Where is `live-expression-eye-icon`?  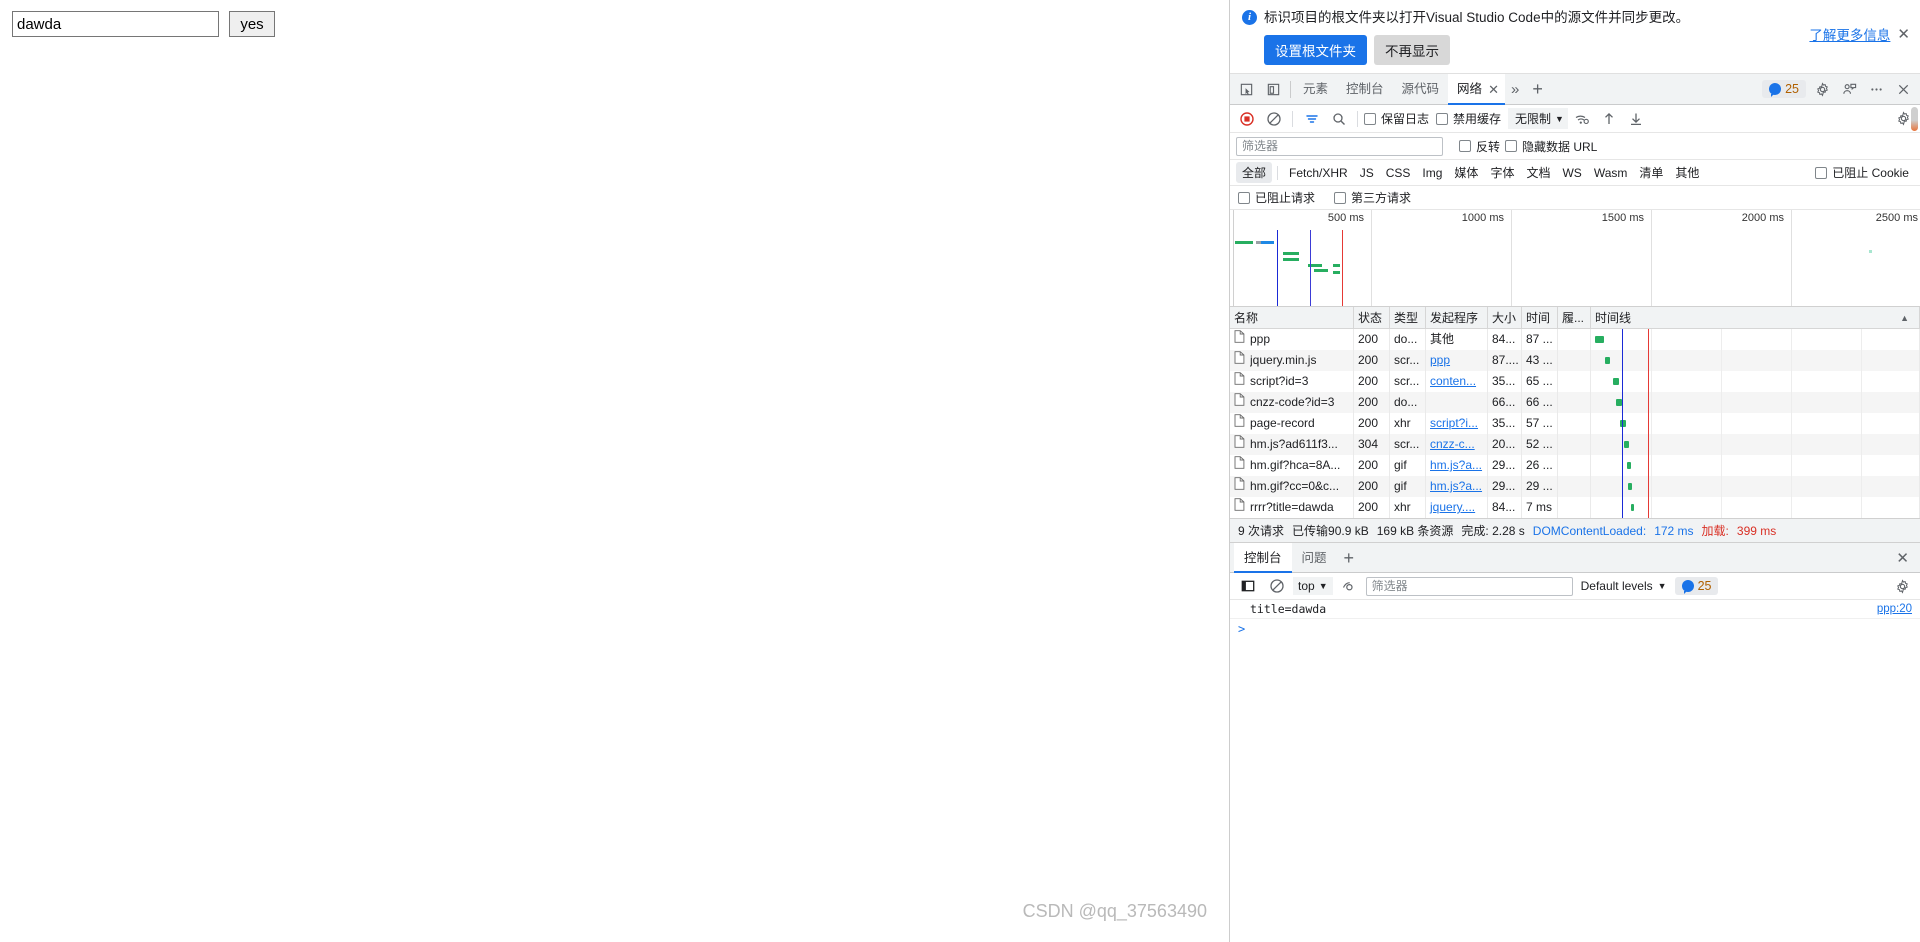 live-expression-eye-icon is located at coordinates (1349, 586).